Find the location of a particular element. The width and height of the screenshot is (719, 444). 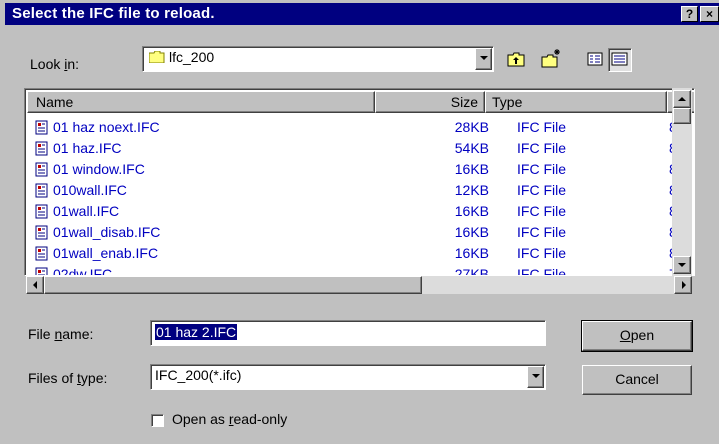

read-only-checkbox is located at coordinates (157, 420).